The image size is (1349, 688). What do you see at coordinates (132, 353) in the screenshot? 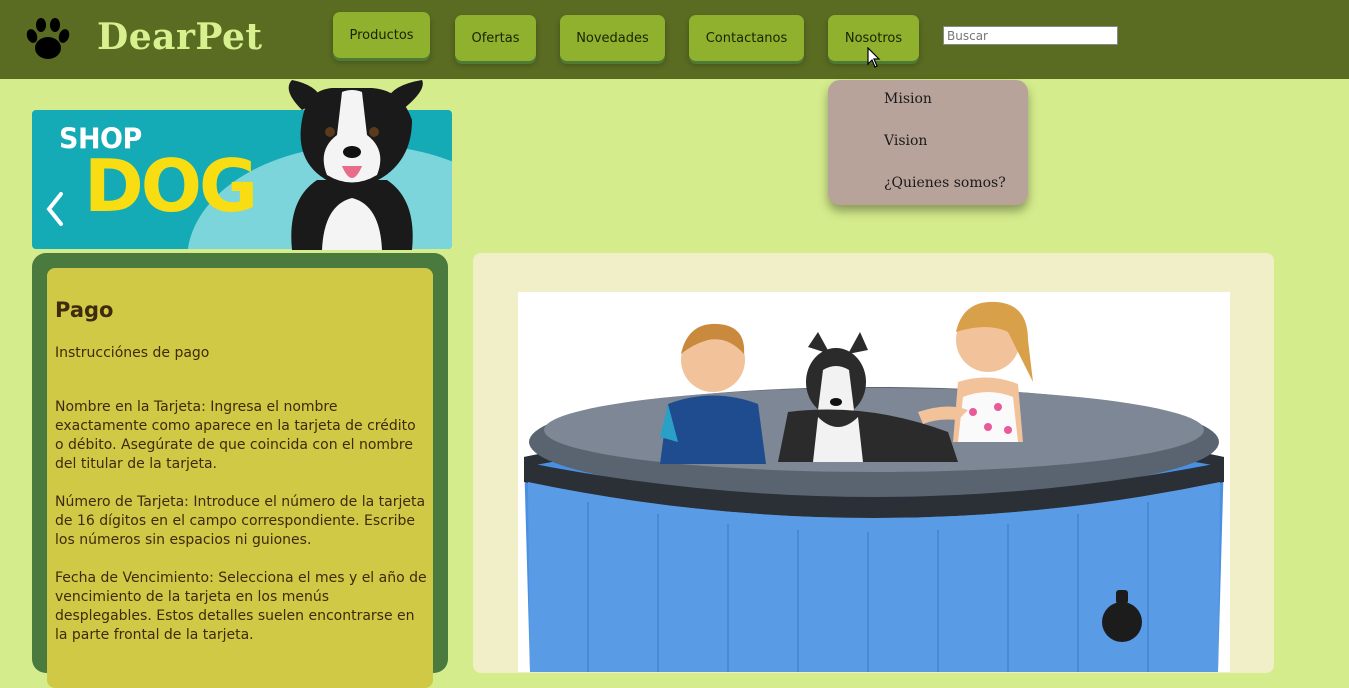
I see `payment-subtitle: Instrucciónes de pago` at bounding box center [132, 353].